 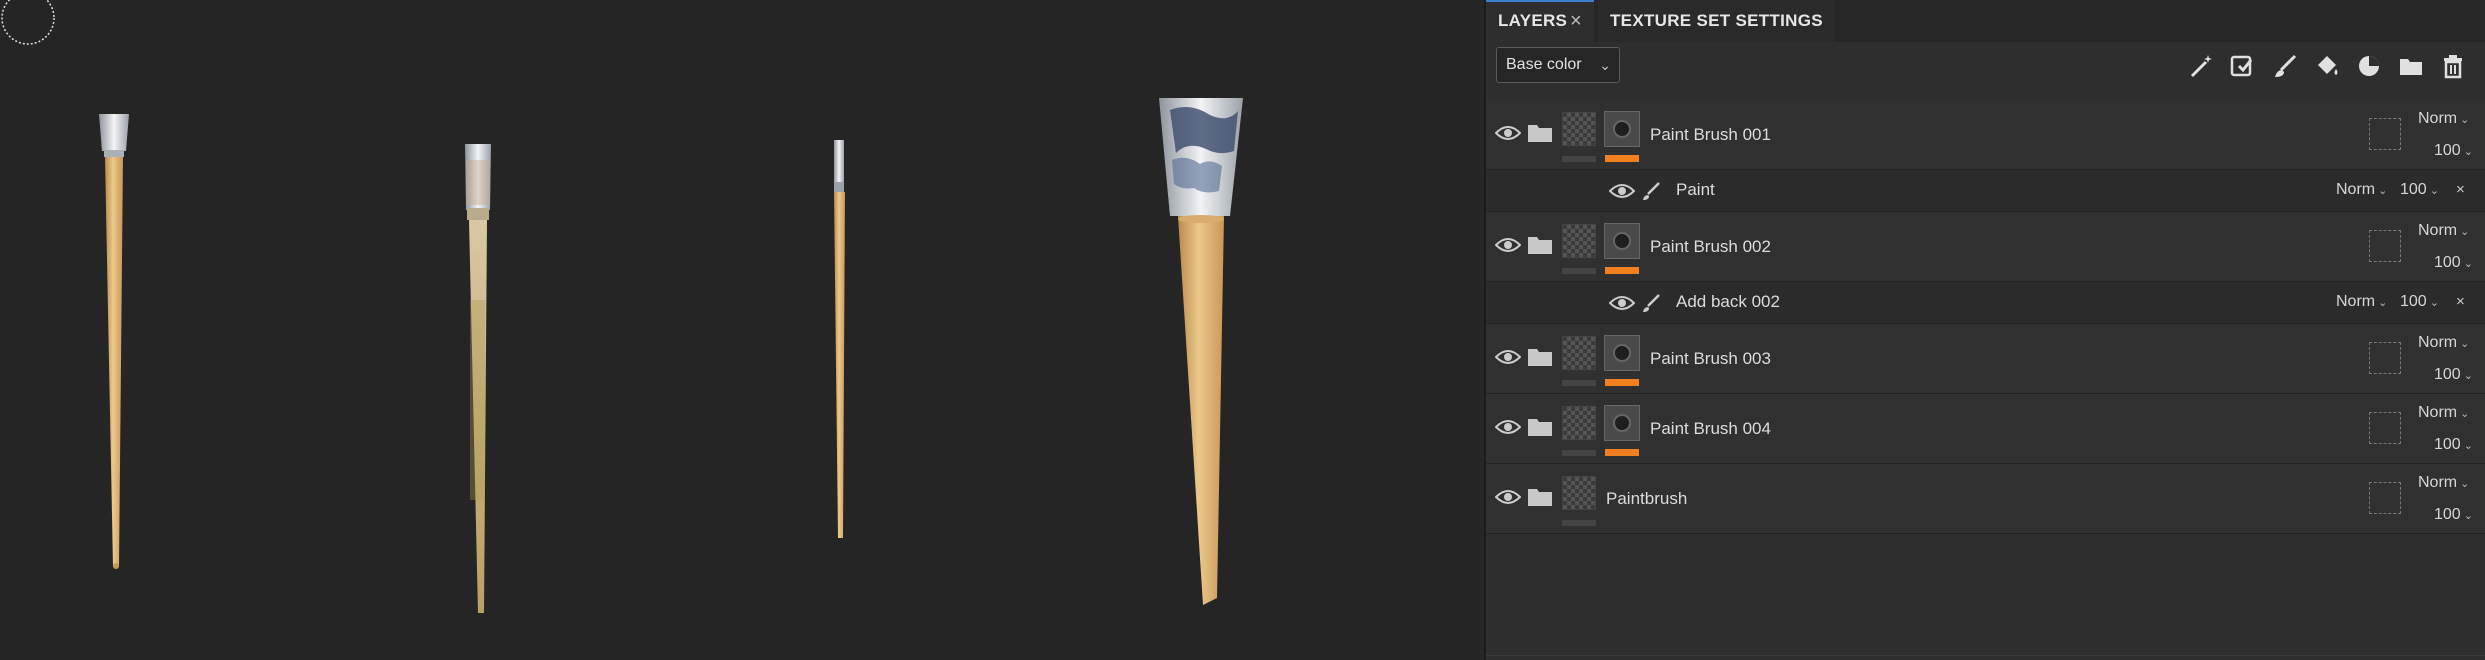 I want to click on trash-icon, so click(x=2453, y=66).